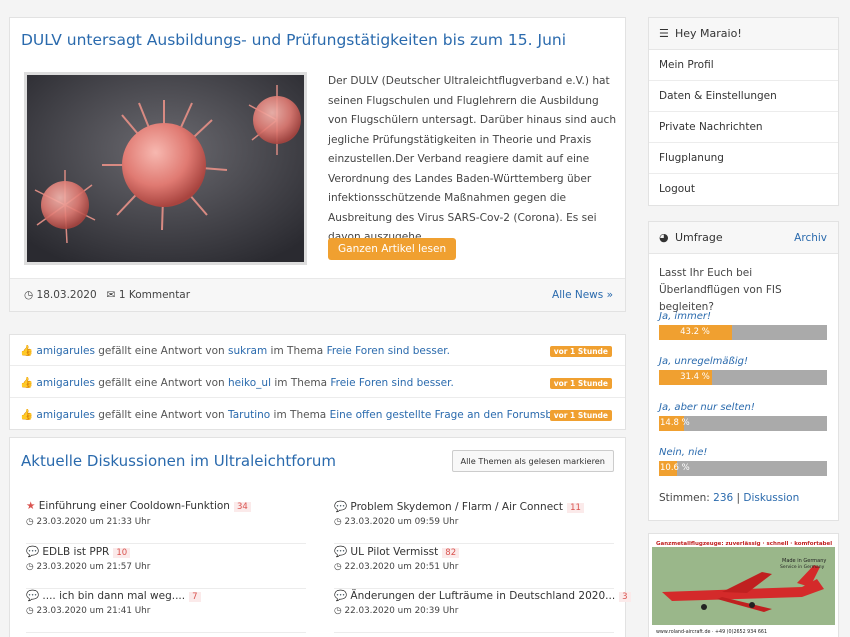  Describe the element at coordinates (66, 295) in the screenshot. I see `article-date: 18.03.2020` at that location.